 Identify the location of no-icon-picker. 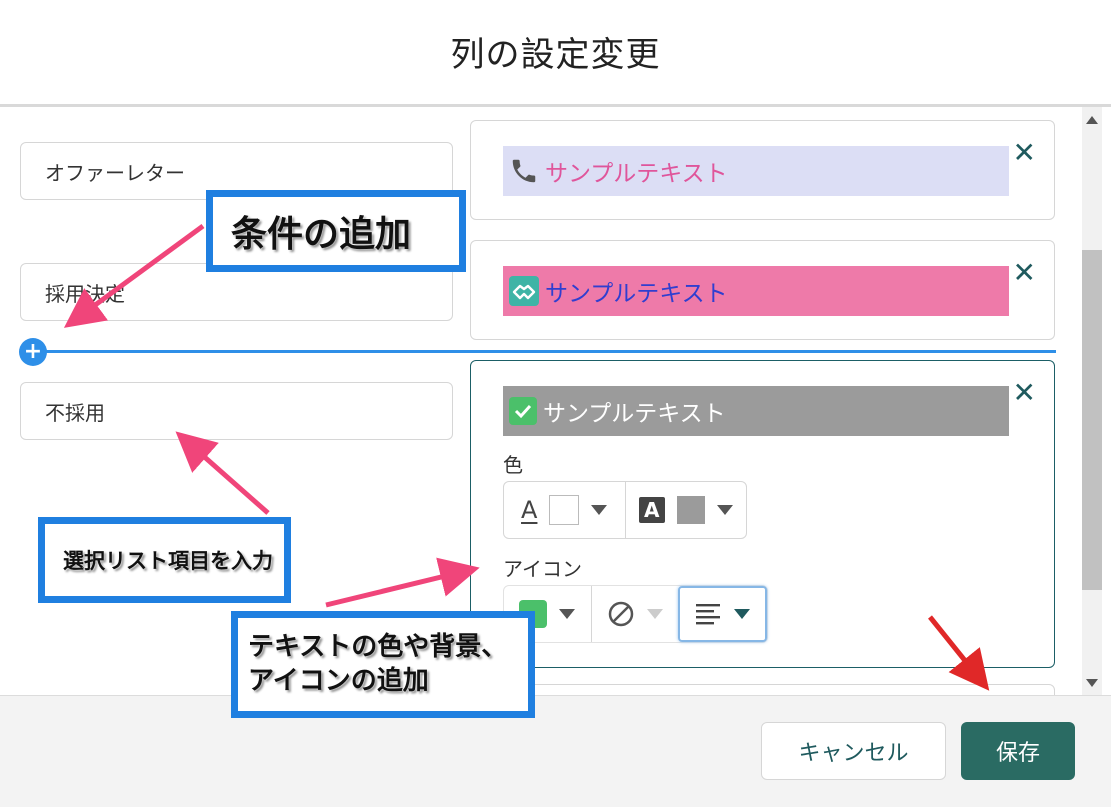
(634, 614).